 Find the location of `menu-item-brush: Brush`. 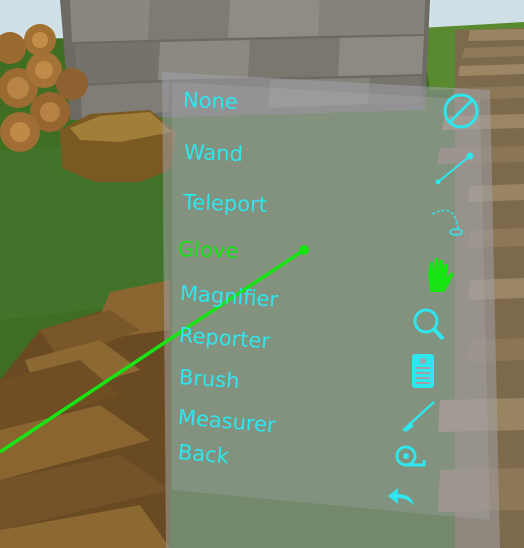

menu-item-brush: Brush is located at coordinates (209, 379).